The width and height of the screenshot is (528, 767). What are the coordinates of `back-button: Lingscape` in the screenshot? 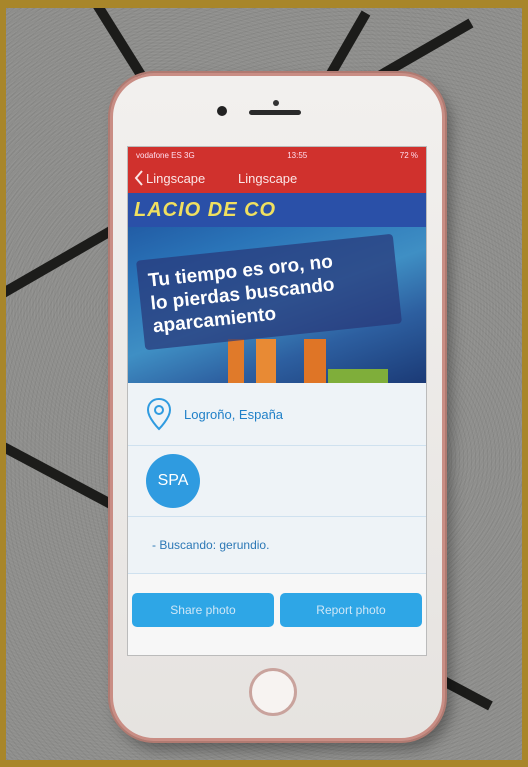 It's located at (166, 178).